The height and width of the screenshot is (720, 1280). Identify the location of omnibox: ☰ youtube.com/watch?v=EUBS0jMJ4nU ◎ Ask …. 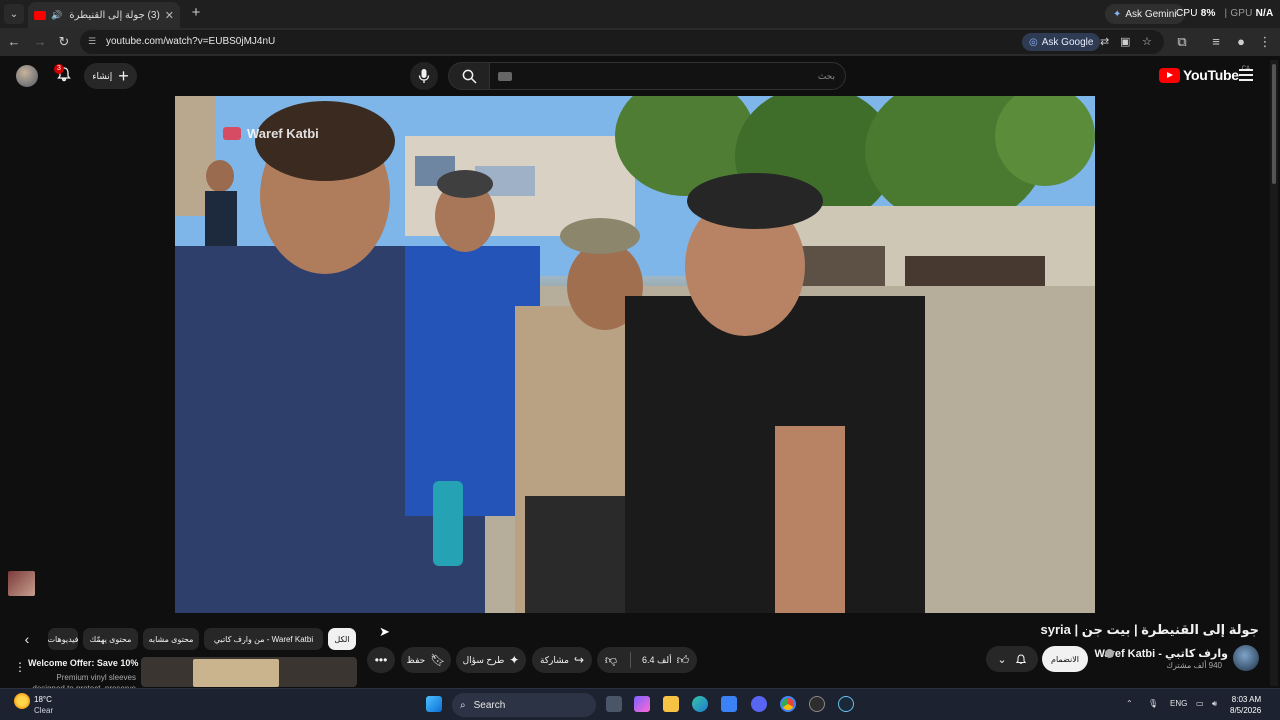
(622, 42).